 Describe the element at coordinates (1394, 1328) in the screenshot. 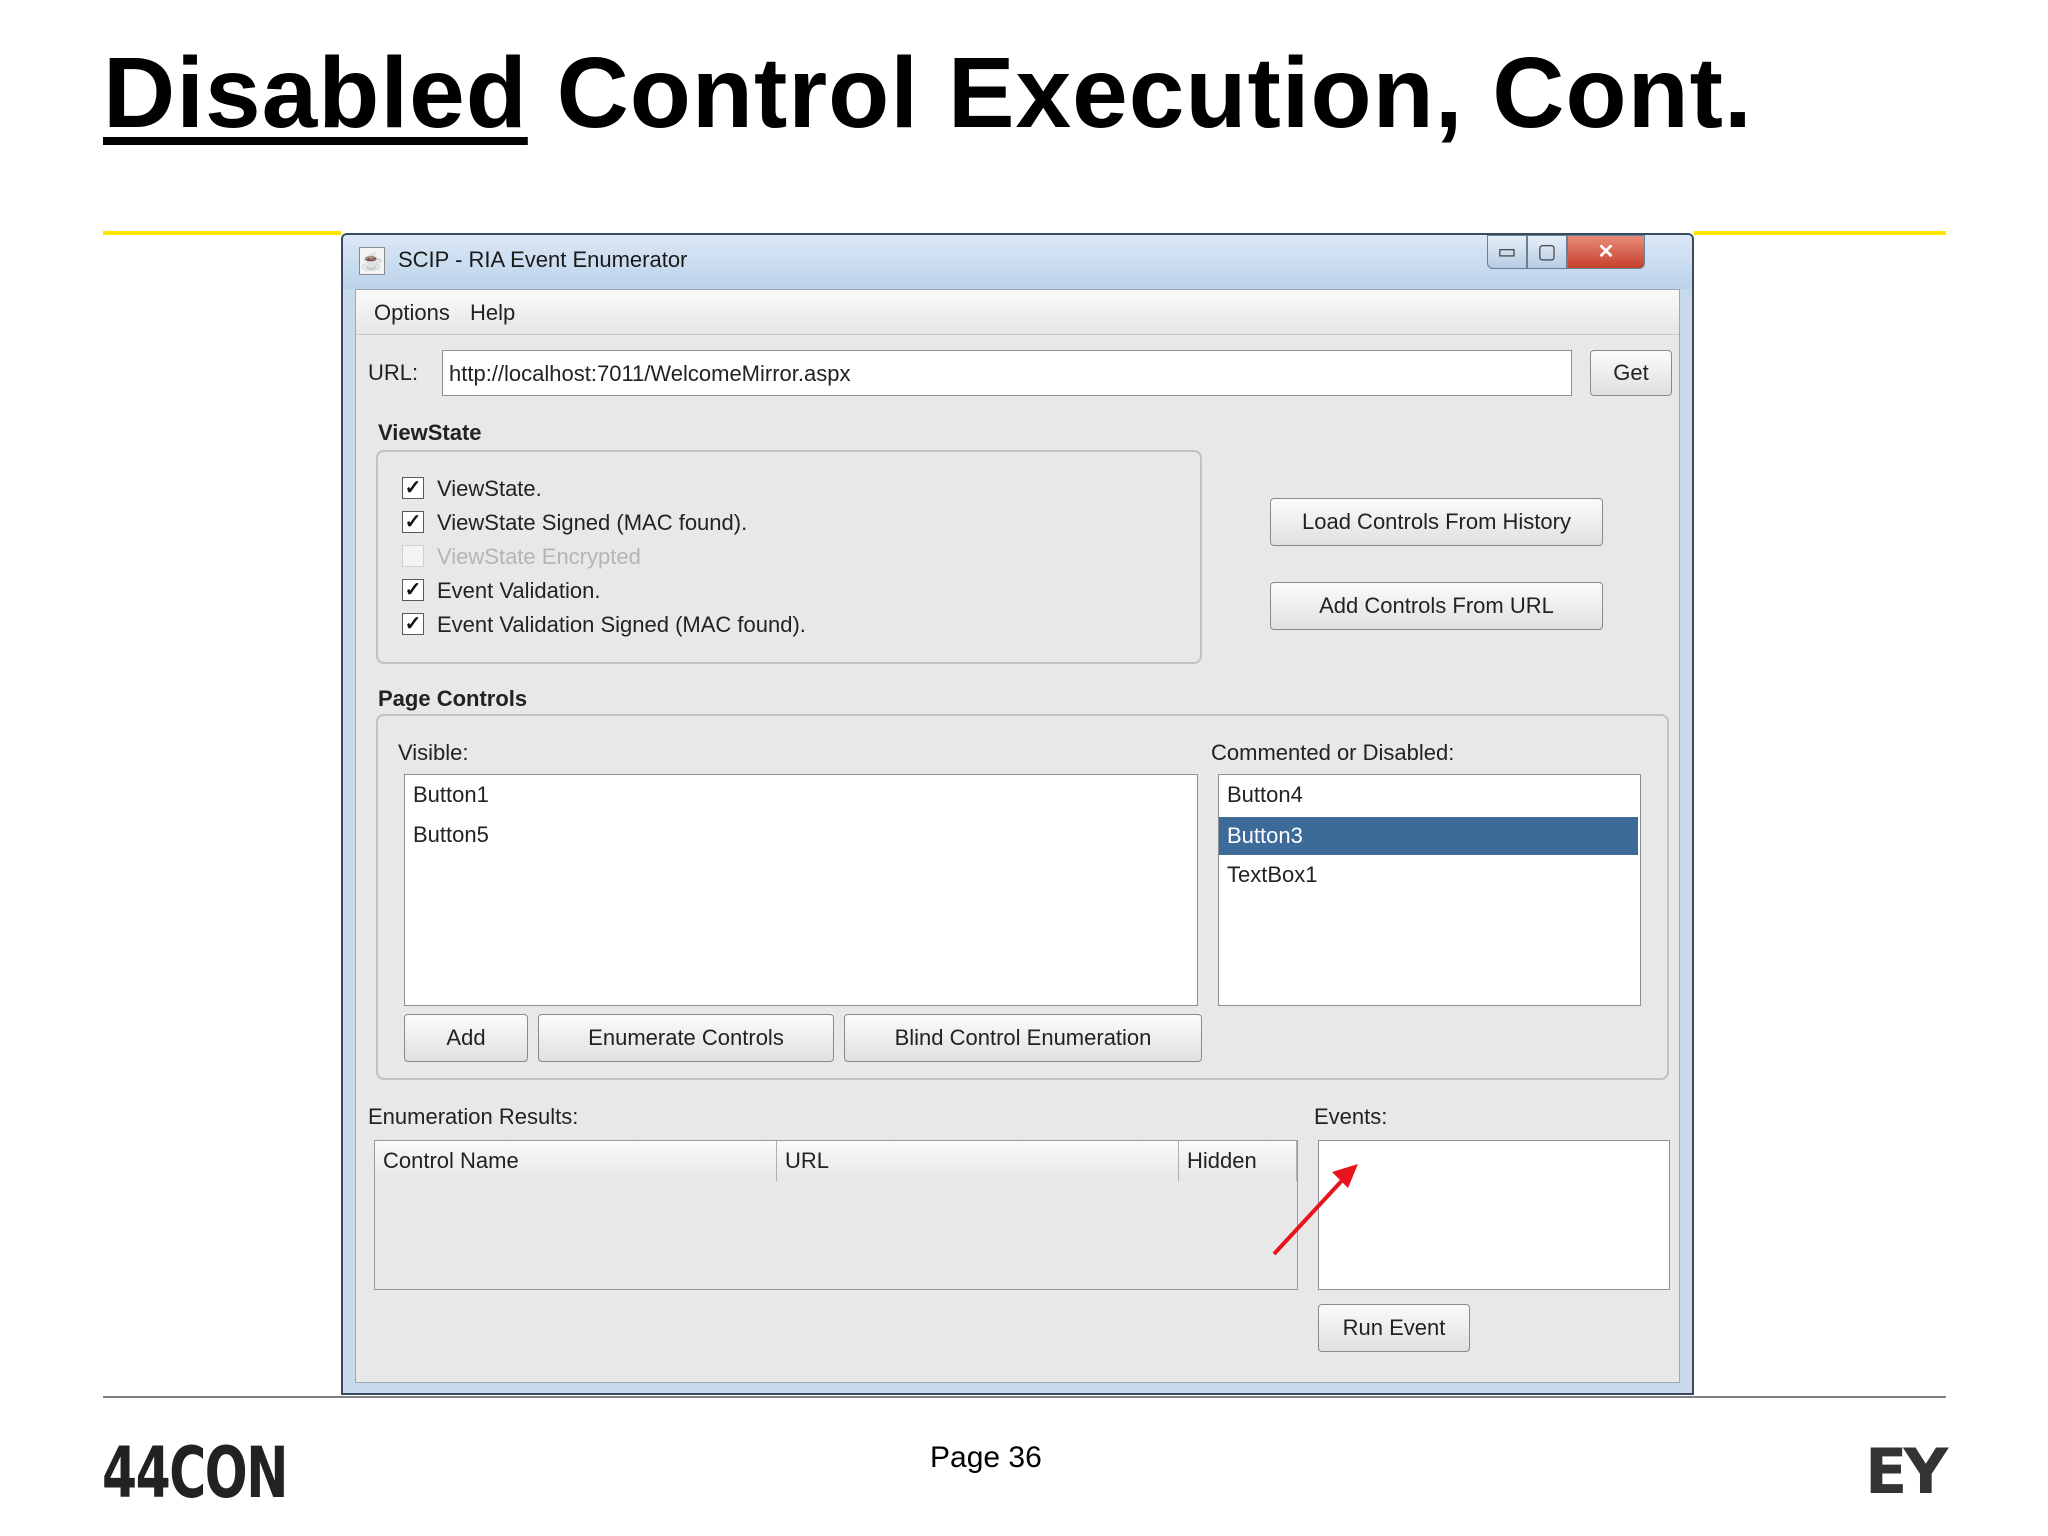

I see `run-event-button: Run Event` at that location.